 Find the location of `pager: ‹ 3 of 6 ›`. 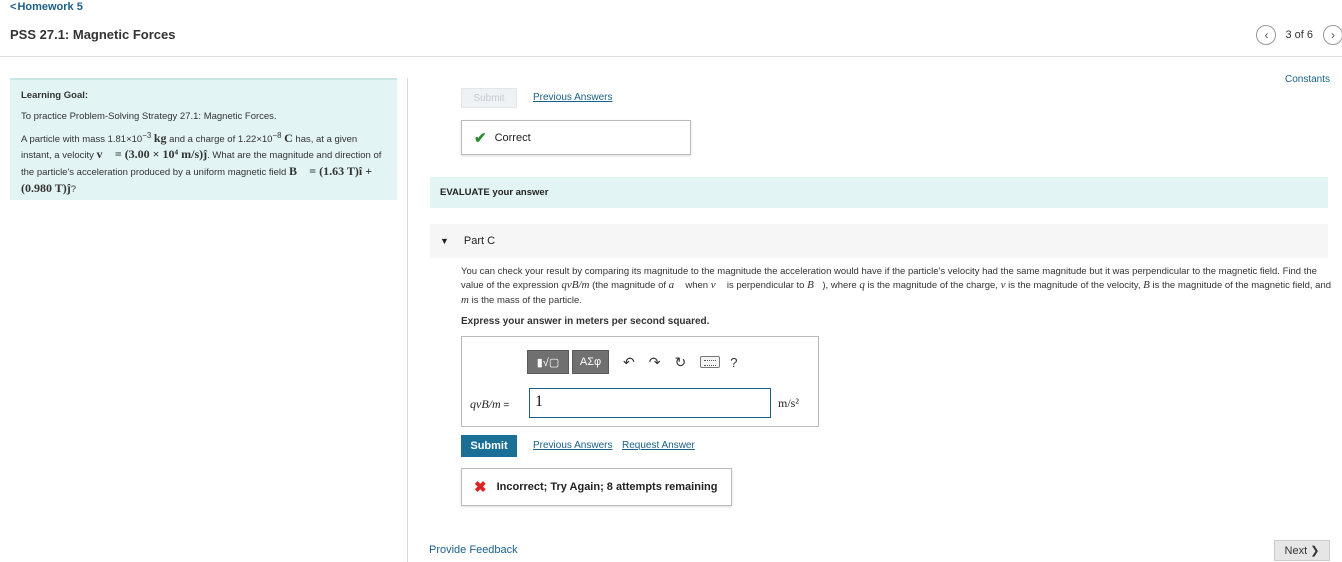

pager: ‹ 3 of 6 › is located at coordinates (1299, 35).